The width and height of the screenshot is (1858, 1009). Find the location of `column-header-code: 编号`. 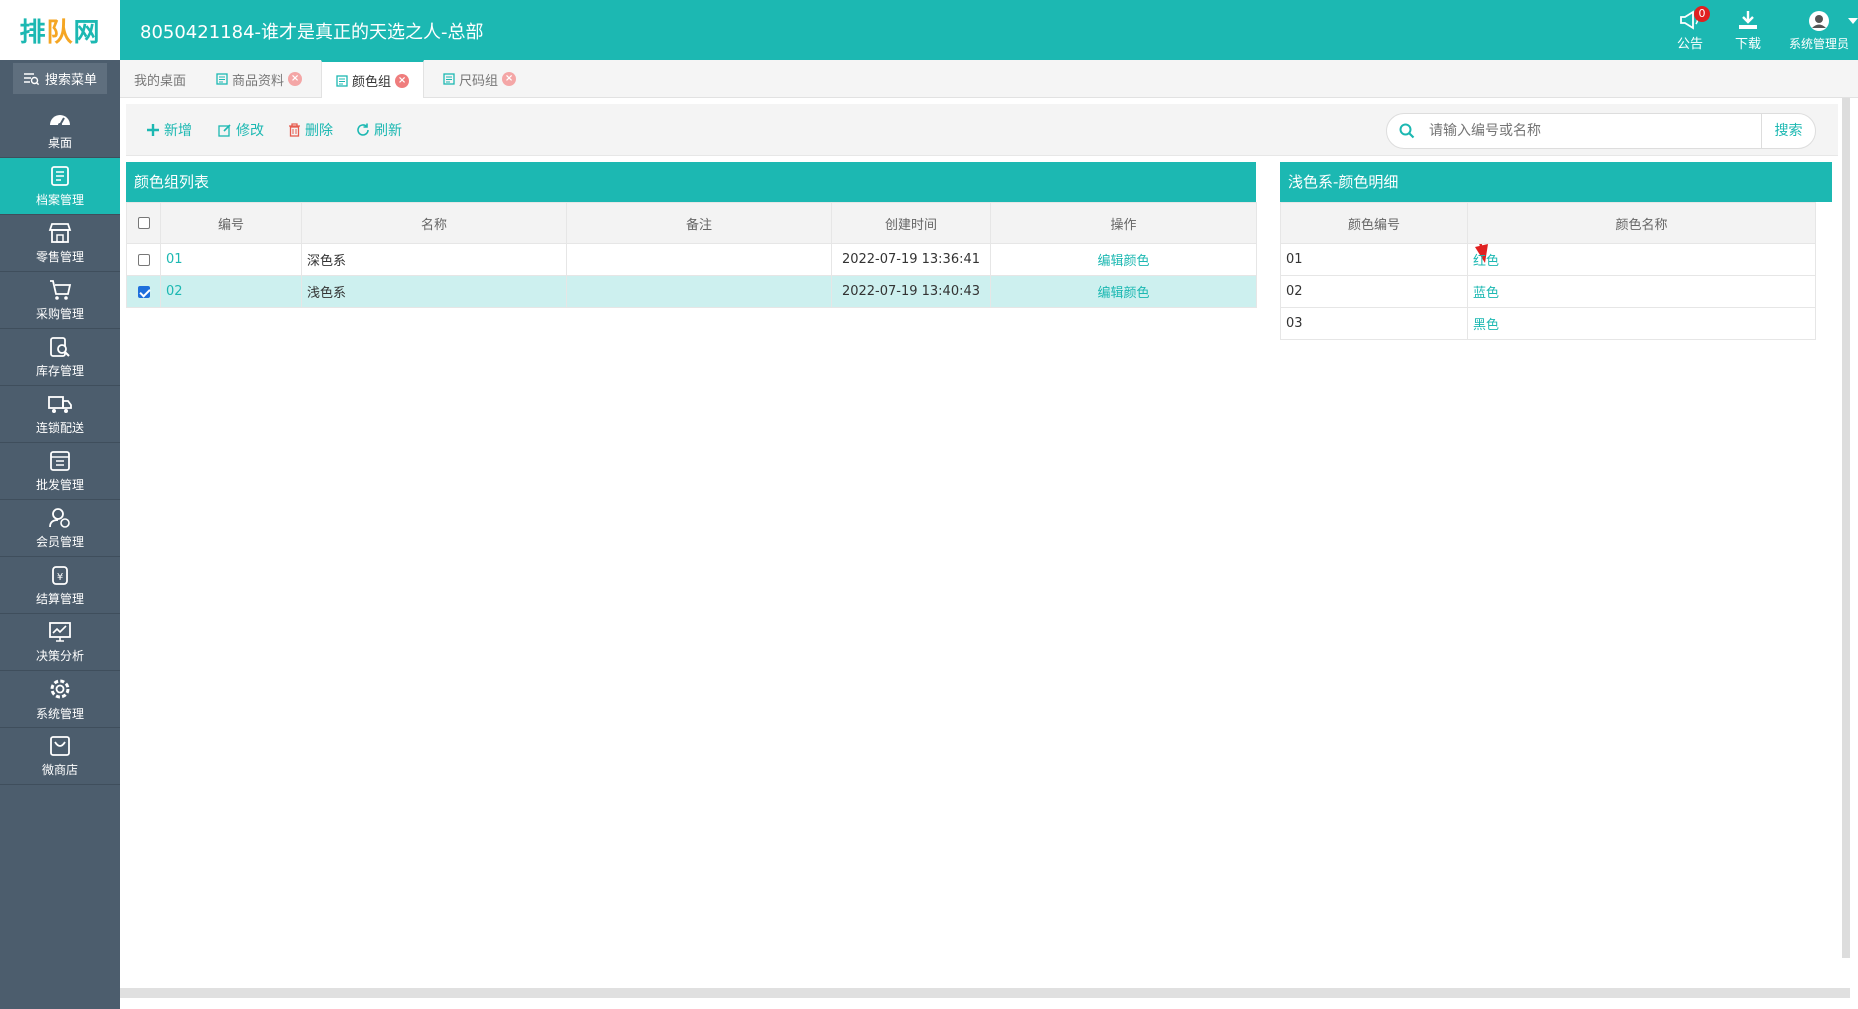

column-header-code: 编号 is located at coordinates (231, 223).